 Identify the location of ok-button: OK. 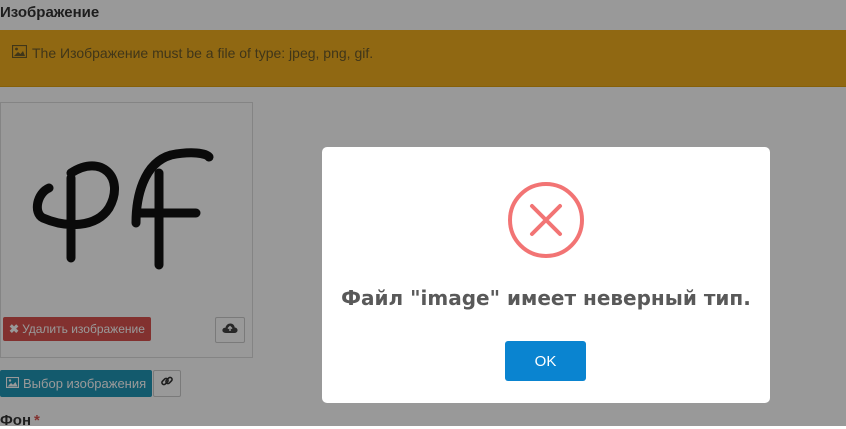
(545, 361).